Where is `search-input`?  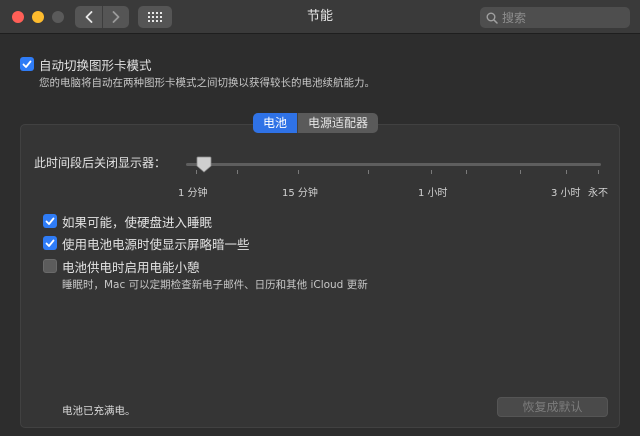 search-input is located at coordinates (557, 17).